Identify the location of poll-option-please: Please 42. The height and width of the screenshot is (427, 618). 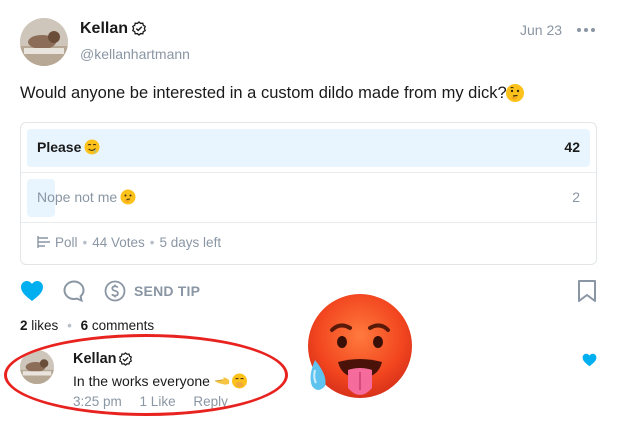
(308, 148).